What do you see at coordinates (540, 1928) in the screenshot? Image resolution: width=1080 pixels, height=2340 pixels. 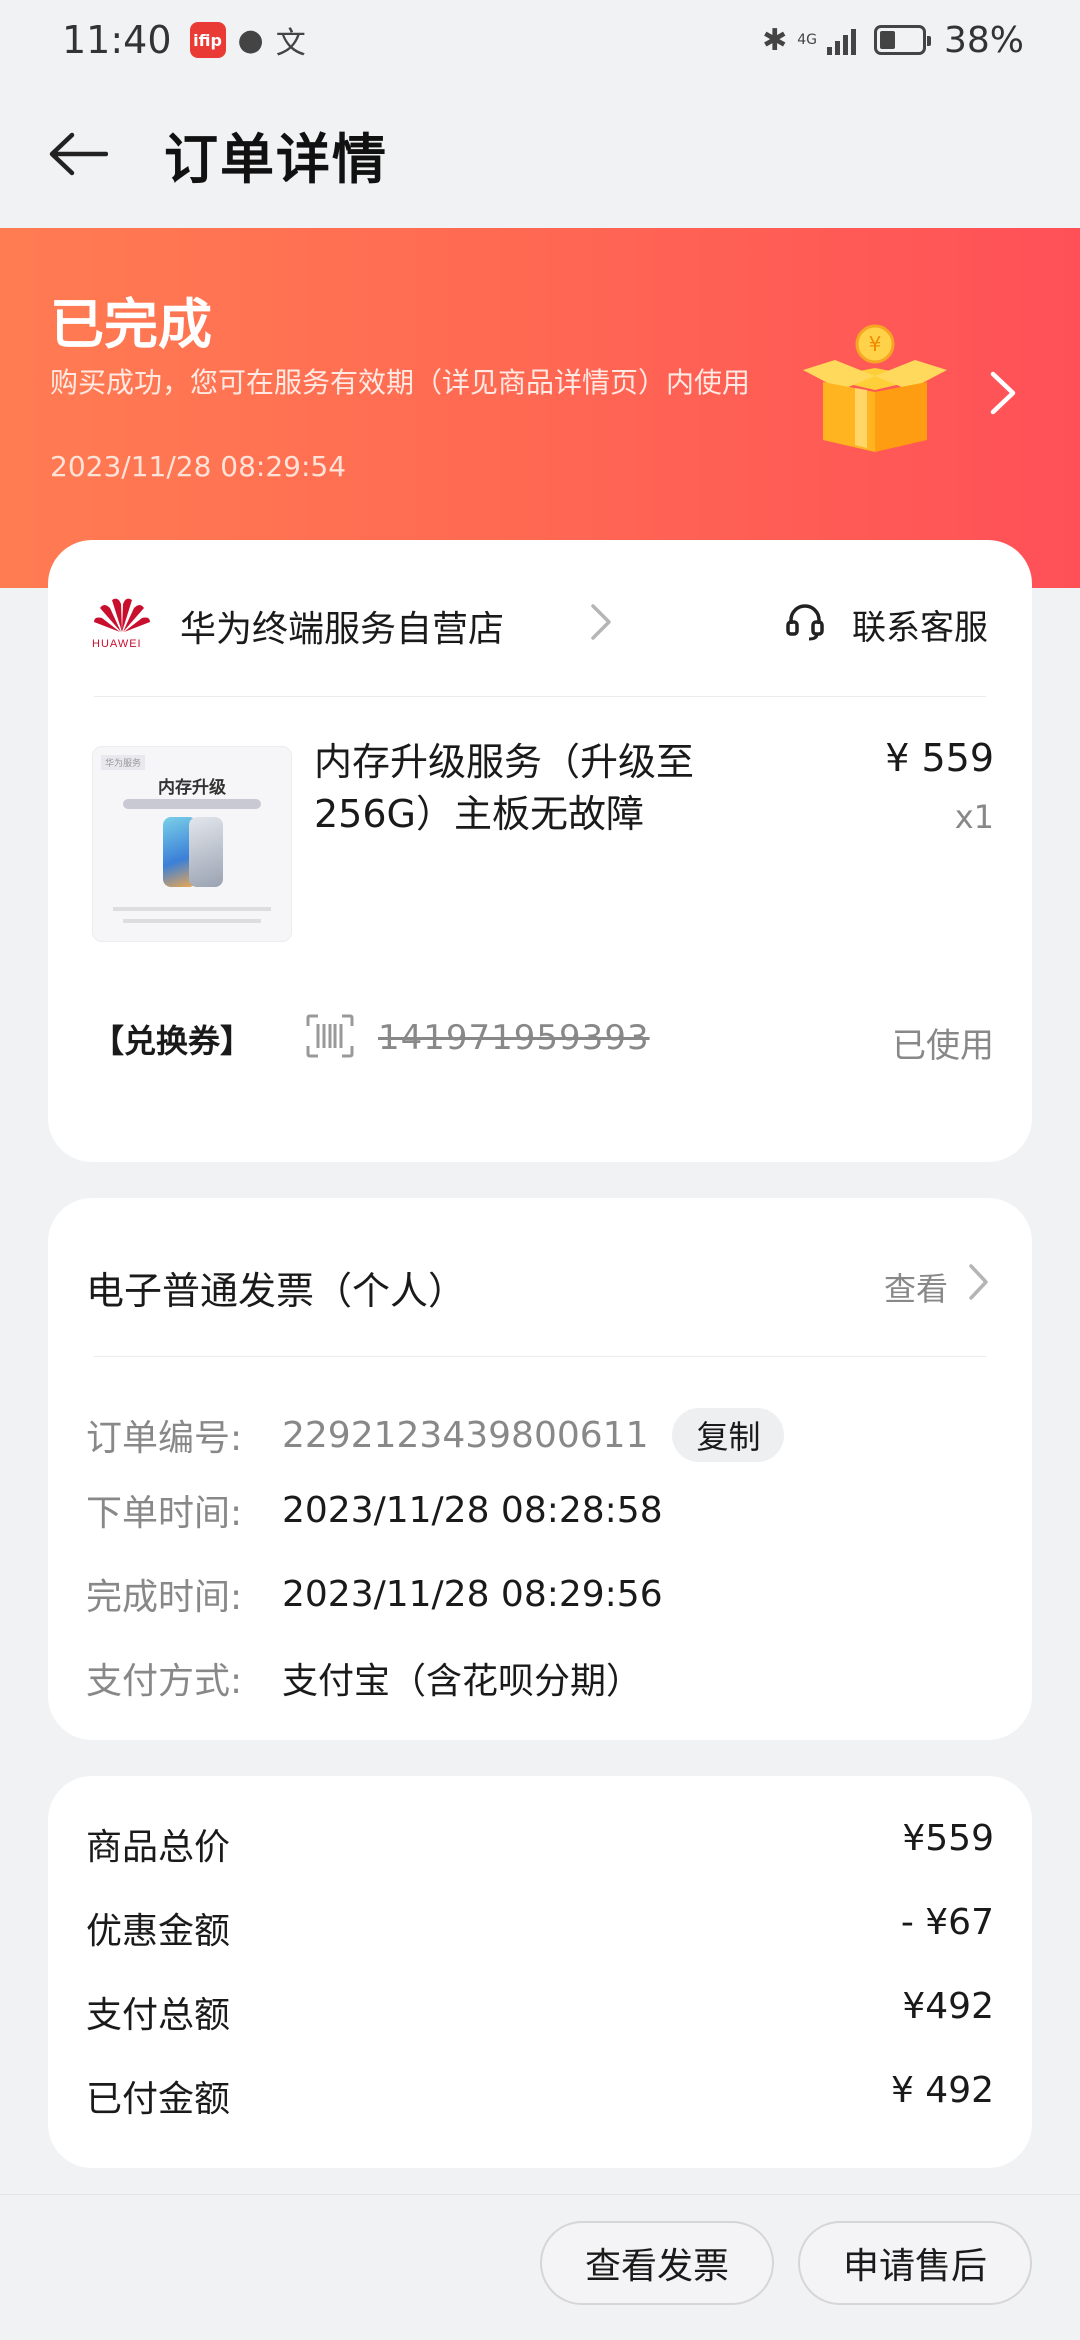 I see `price-row-discount: 优惠金额 - ¥67` at bounding box center [540, 1928].